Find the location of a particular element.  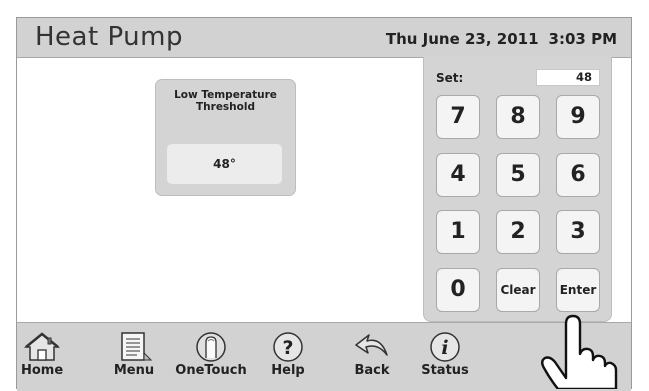

time-text: 3:03 PM is located at coordinates (582, 39).